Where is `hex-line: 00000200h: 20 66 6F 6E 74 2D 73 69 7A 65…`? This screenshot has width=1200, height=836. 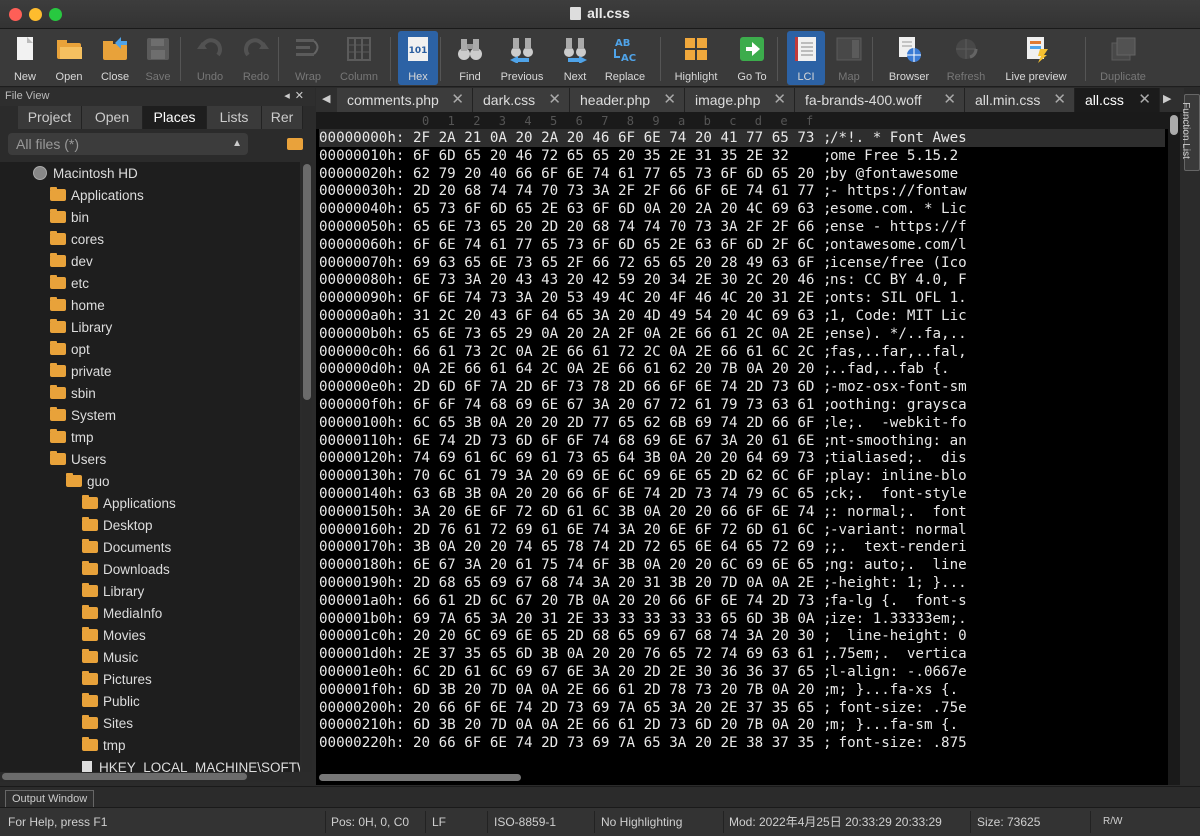 hex-line: 00000200h: 20 66 6F 6E 74 2D 73 69 7A 65… is located at coordinates (742, 708).